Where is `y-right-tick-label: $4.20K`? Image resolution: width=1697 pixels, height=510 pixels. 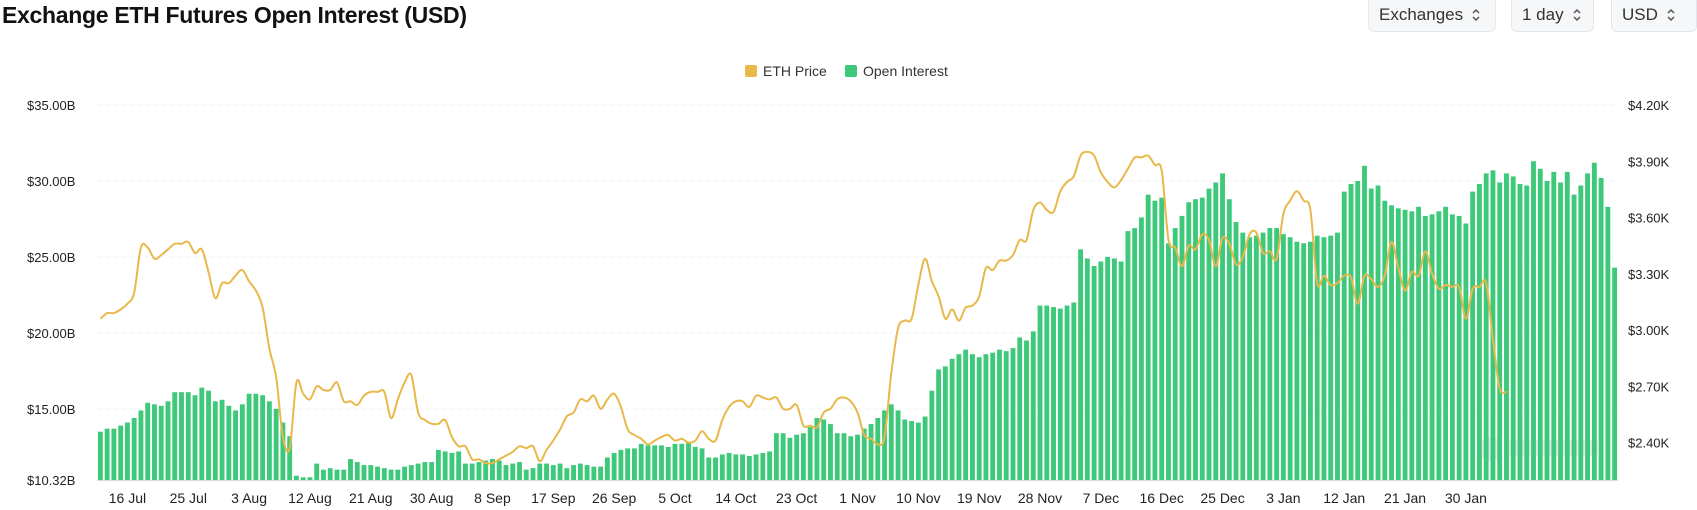 y-right-tick-label: $4.20K is located at coordinates (1649, 105).